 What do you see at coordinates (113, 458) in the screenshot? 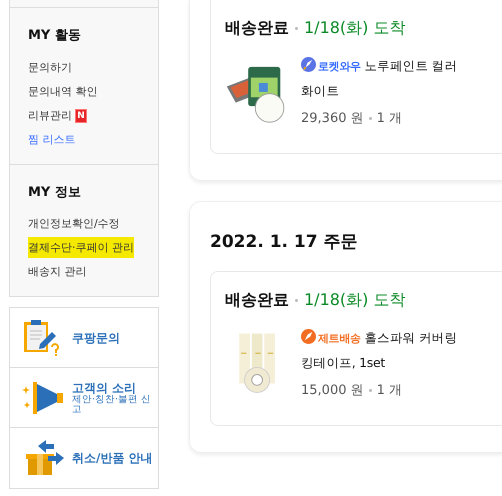
I see `service-title: 취소/반품 안내` at bounding box center [113, 458].